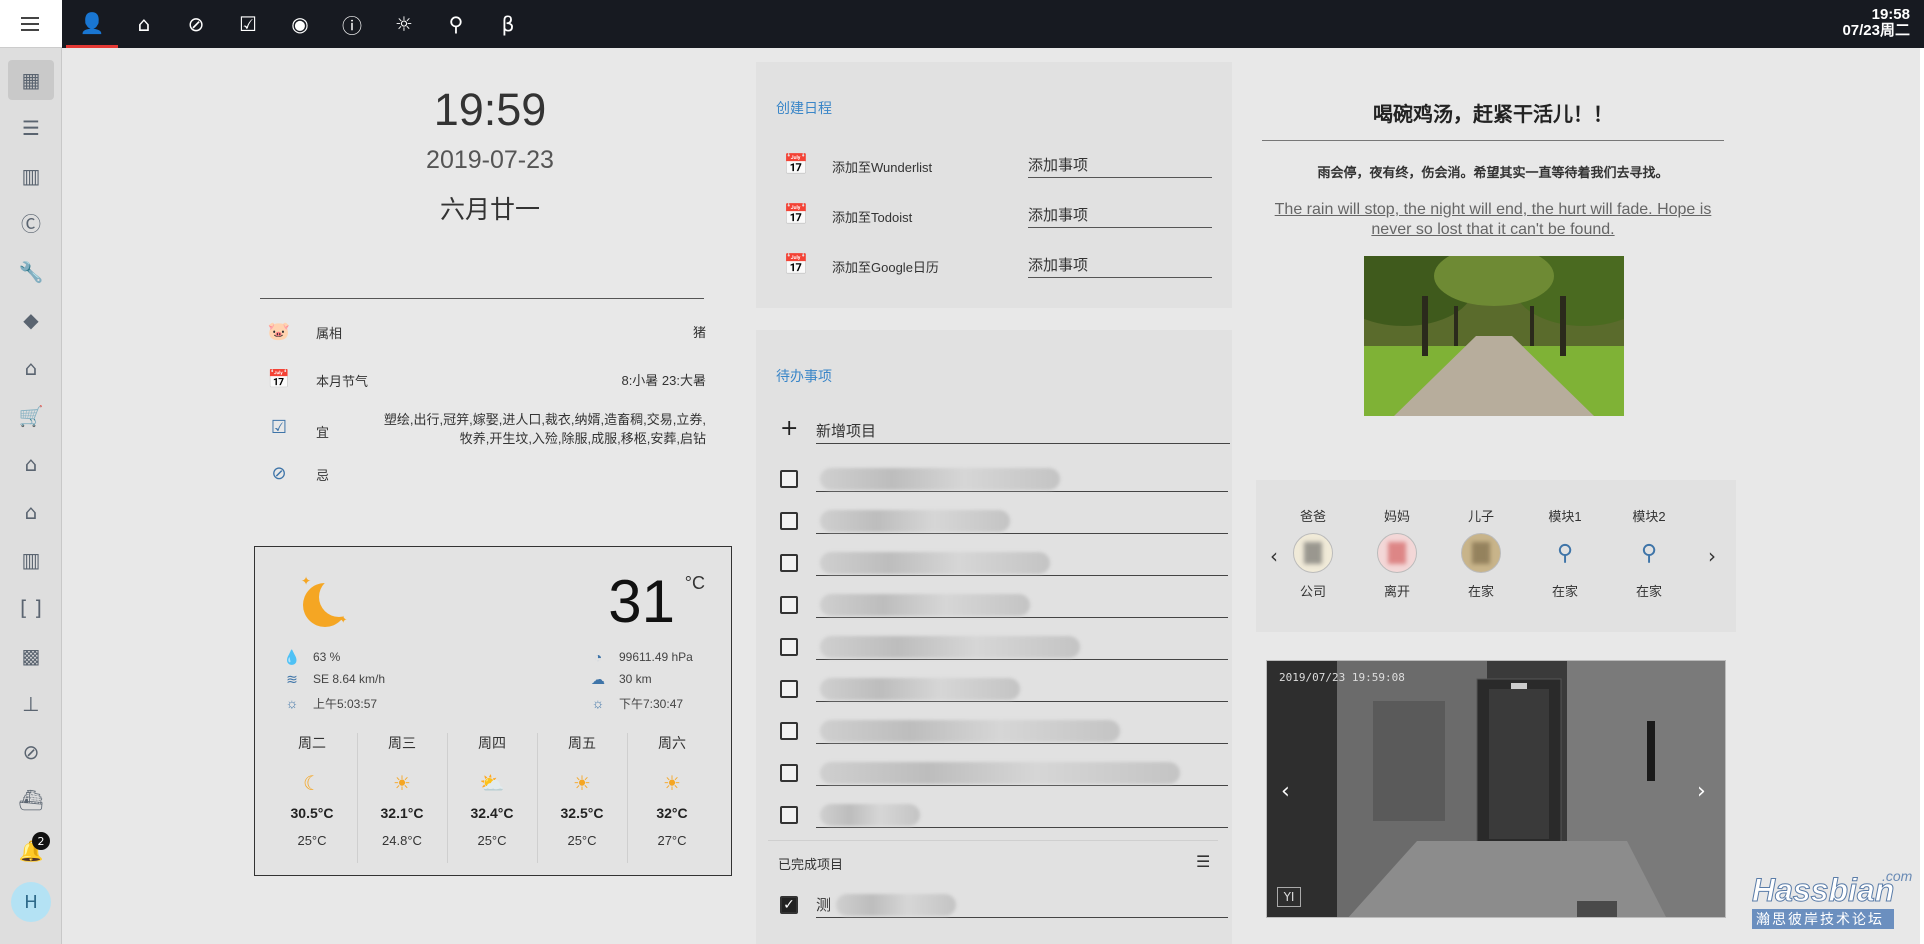 Image resolution: width=1924 pixels, height=944 pixels. I want to click on sidebar-item-home-settings: ⌂, so click(31, 464).